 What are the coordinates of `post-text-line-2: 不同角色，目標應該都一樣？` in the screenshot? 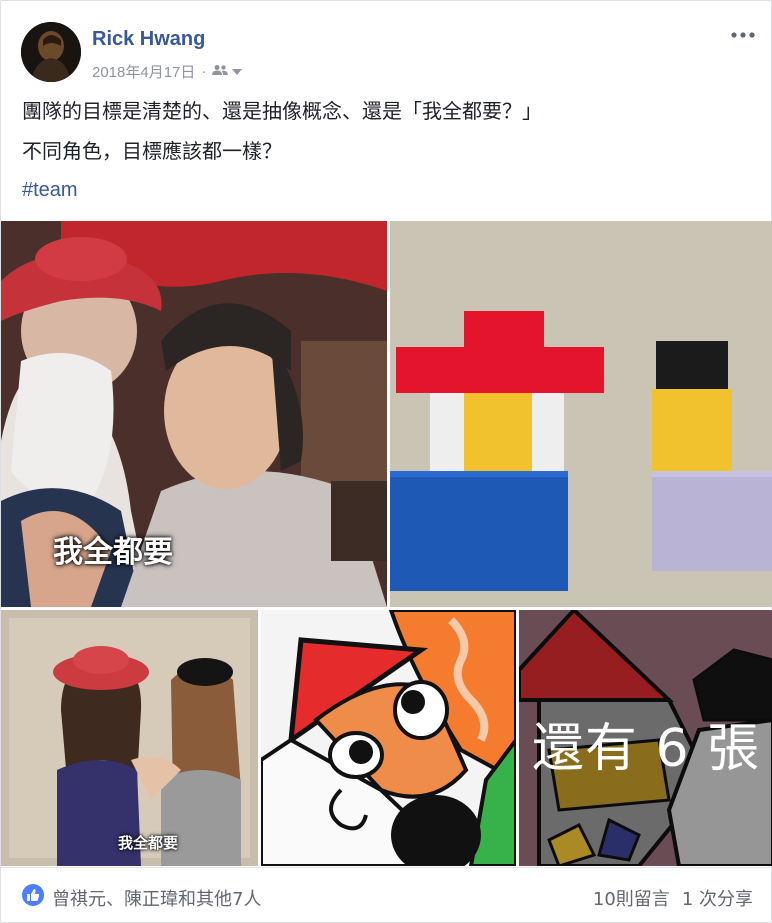 It's located at (152, 151).